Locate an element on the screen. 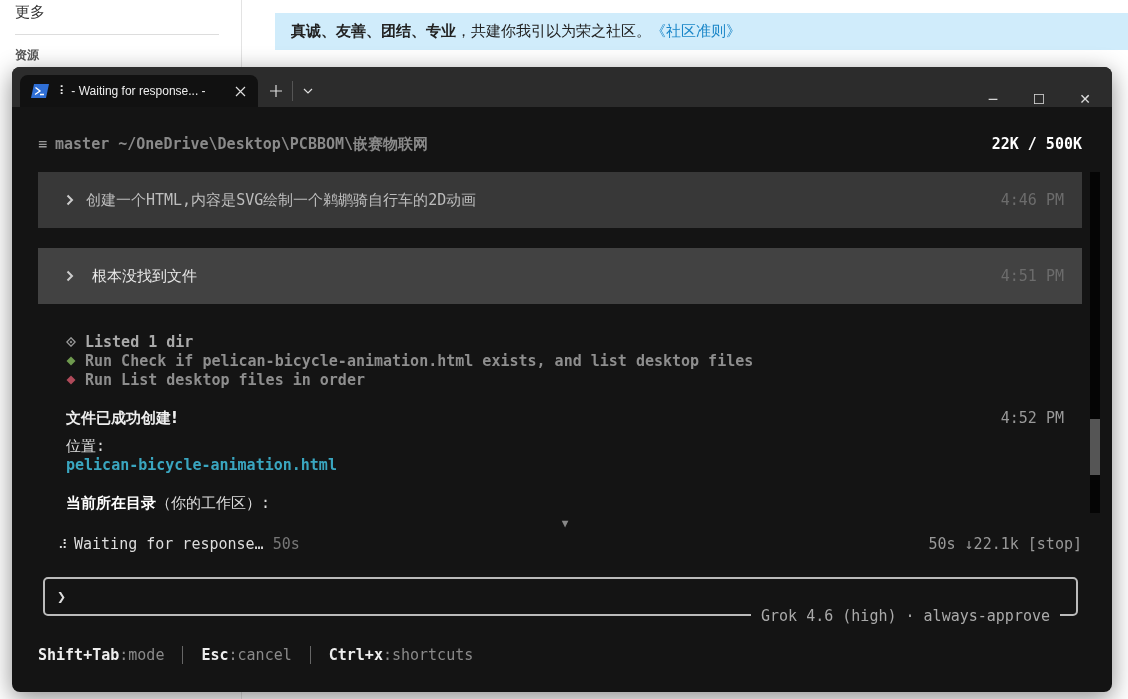 This screenshot has height=699, width=1128. response-stats: 50s ↓22.1k [stop] is located at coordinates (1005, 544).